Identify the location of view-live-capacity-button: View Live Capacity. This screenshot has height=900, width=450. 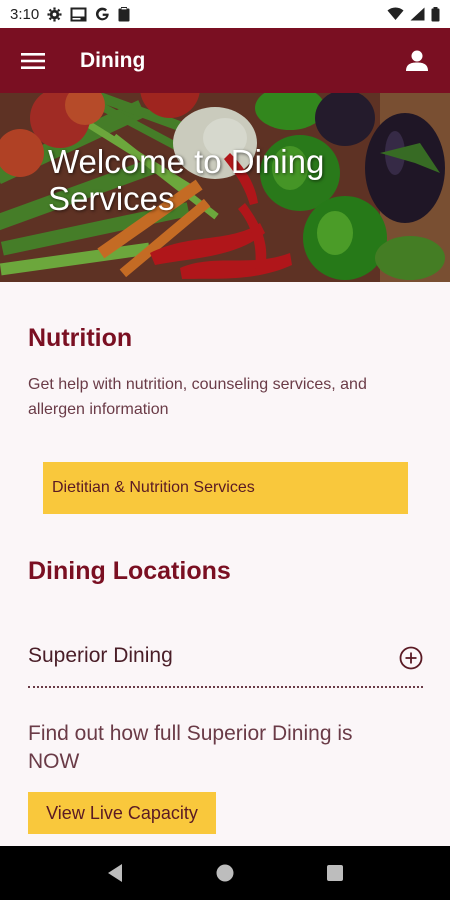
(122, 813).